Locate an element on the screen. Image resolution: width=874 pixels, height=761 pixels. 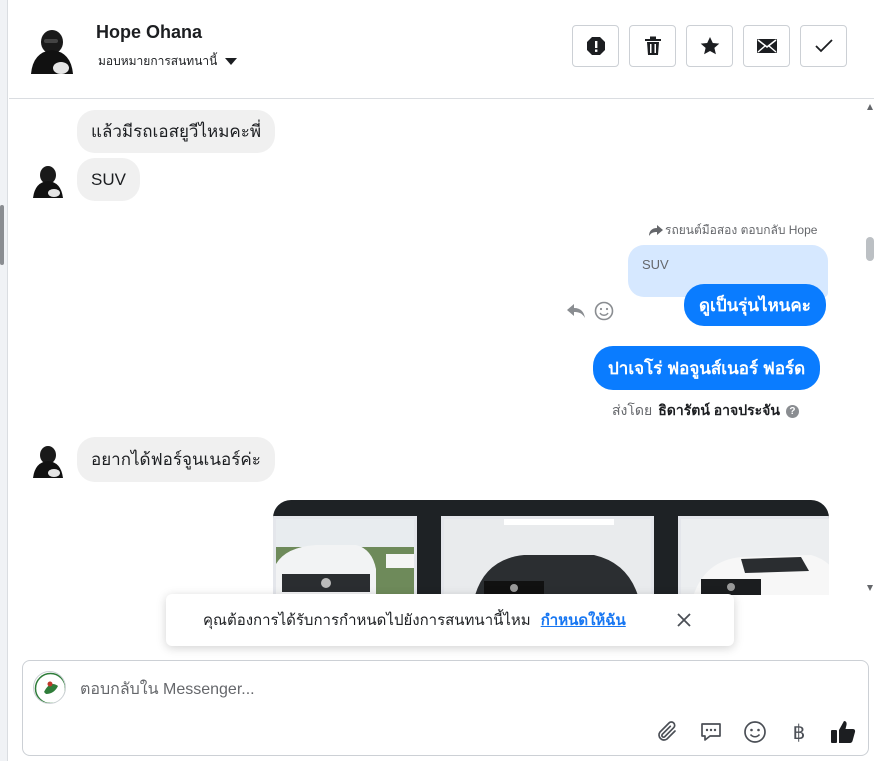
star-icon is located at coordinates (709, 46).